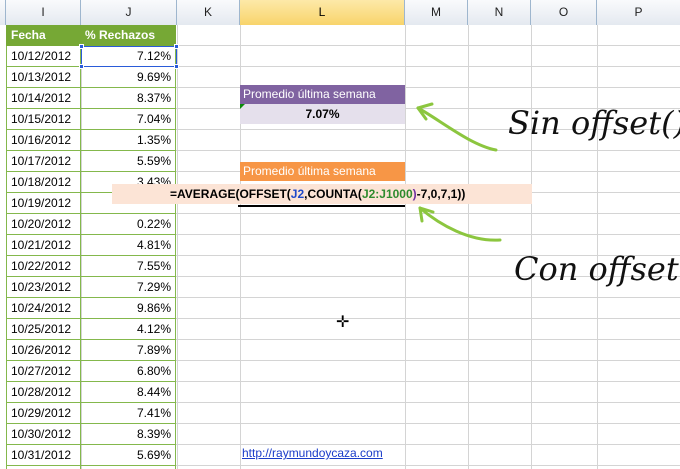 The width and height of the screenshot is (680, 469). I want to click on annotation-sin-offset: Sin offset(), so click(594, 123).